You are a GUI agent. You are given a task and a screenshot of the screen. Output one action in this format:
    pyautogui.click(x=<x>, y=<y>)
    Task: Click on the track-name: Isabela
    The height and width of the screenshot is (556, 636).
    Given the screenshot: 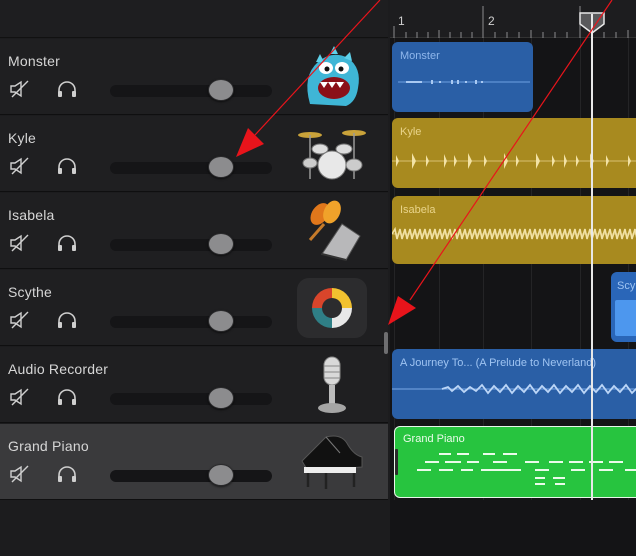 What is the action you would take?
    pyautogui.click(x=31, y=215)
    